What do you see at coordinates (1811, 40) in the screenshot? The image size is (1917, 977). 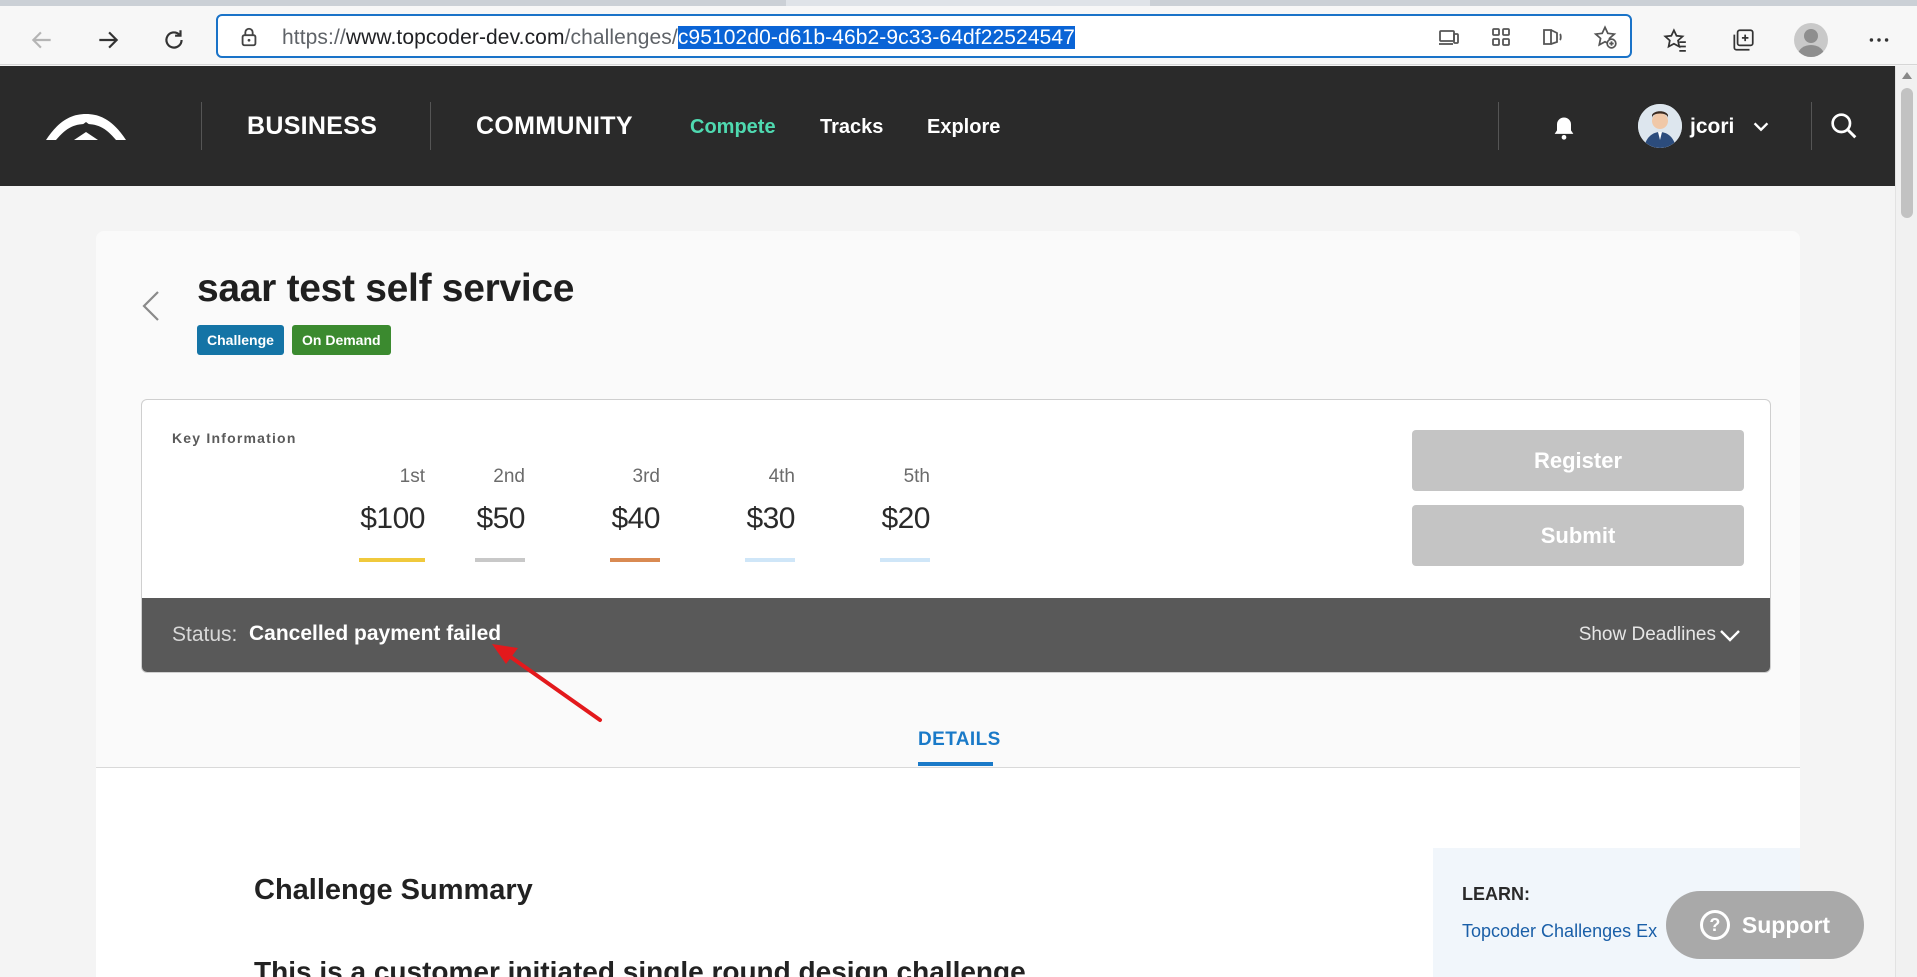 I see `profile-icon` at bounding box center [1811, 40].